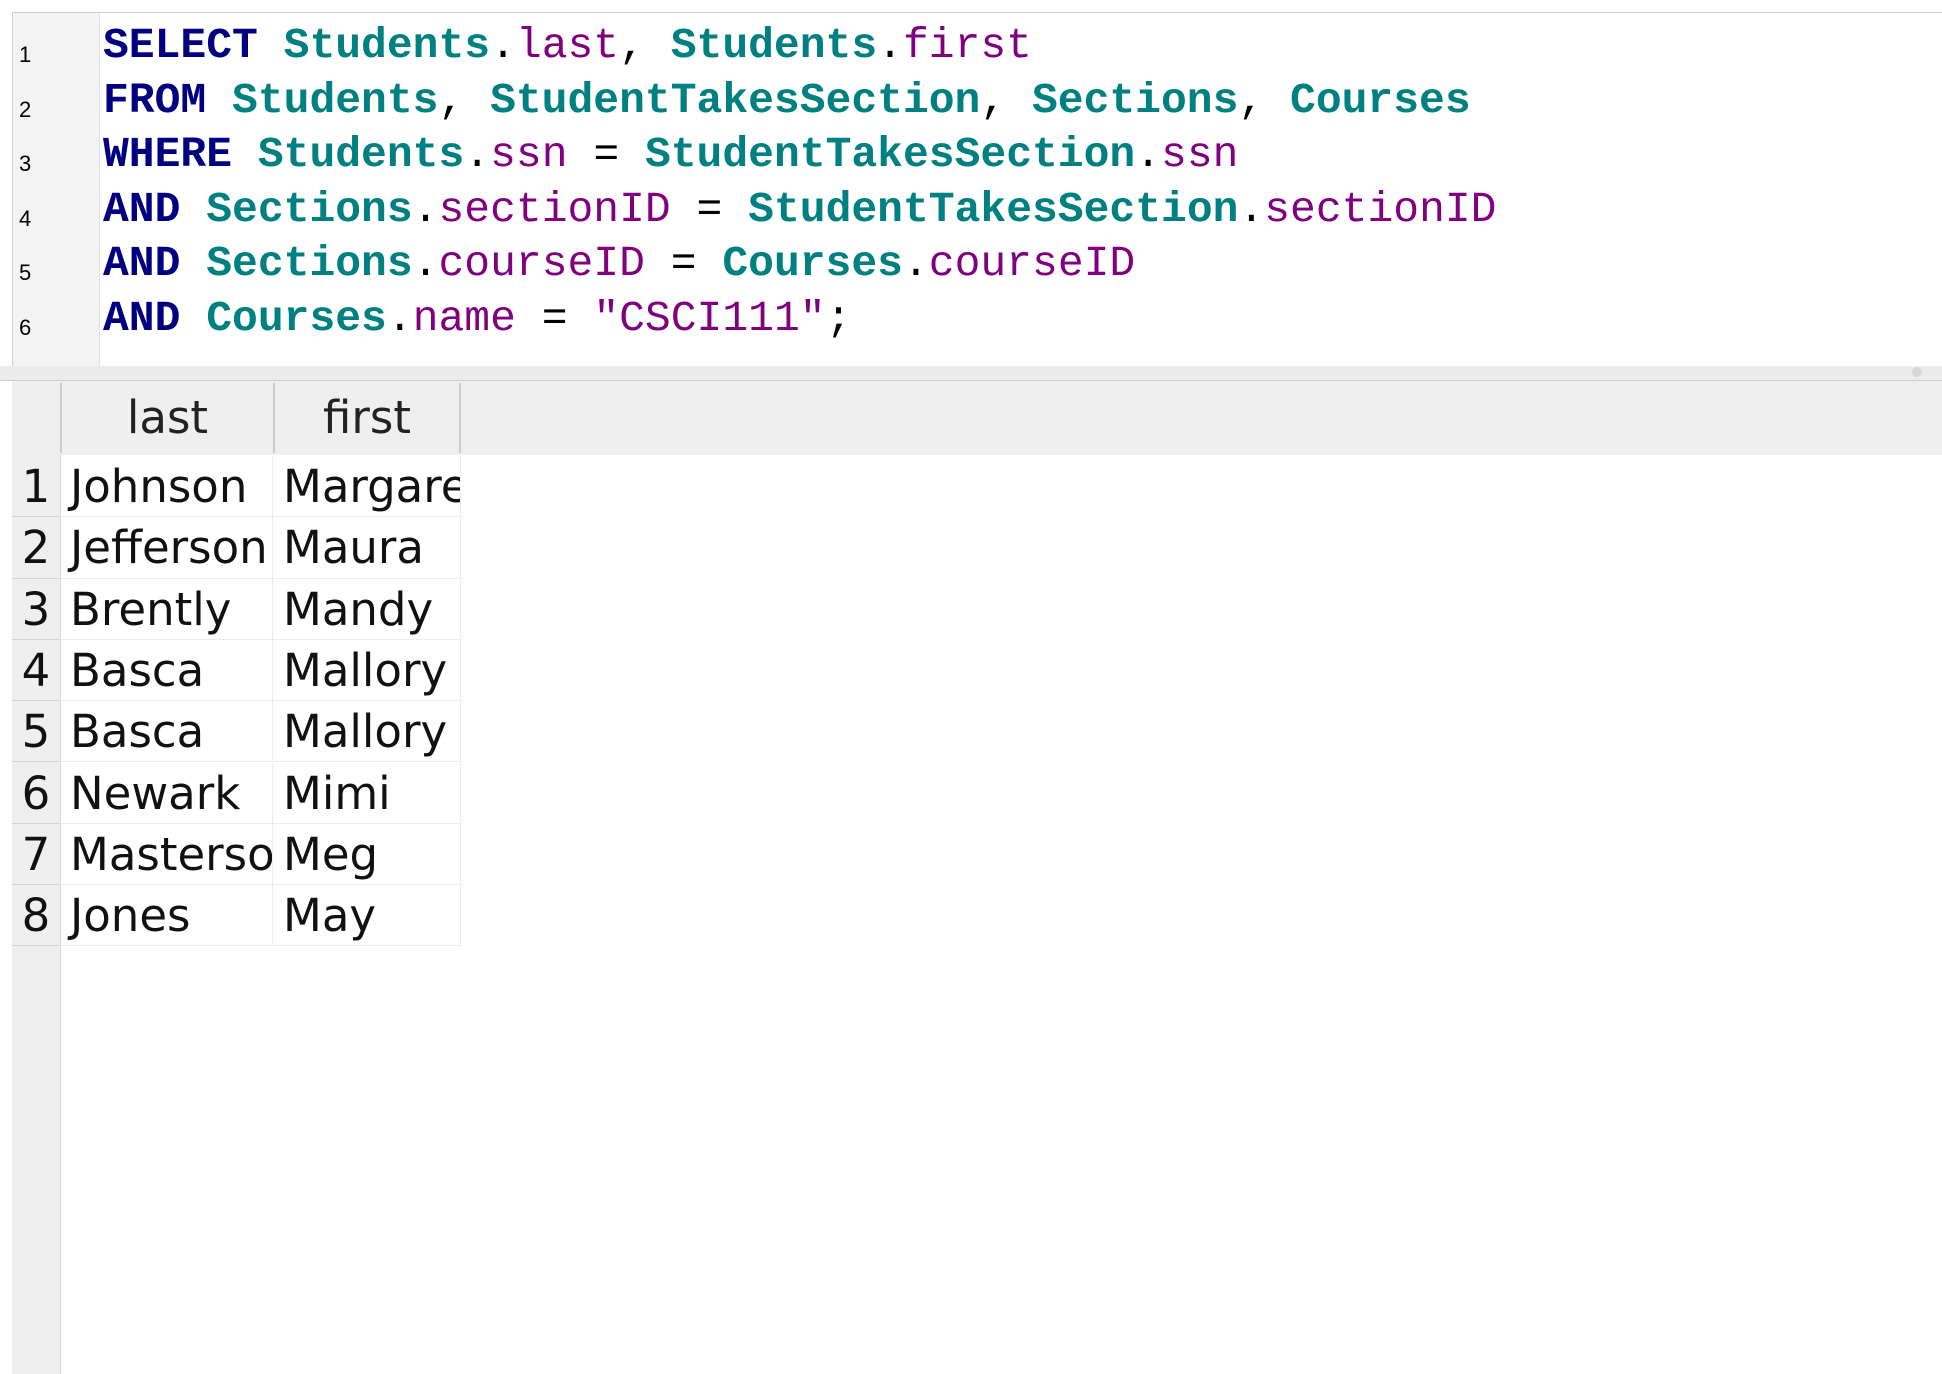 Image resolution: width=1942 pixels, height=1374 pixels. I want to click on row-number: 6, so click(36, 793).